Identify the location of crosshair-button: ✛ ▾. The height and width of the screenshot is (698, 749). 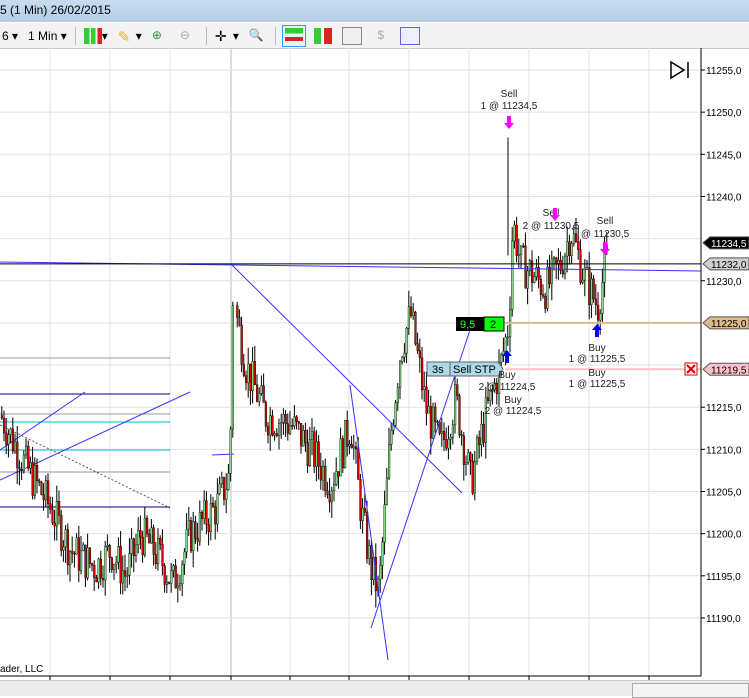
(227, 36).